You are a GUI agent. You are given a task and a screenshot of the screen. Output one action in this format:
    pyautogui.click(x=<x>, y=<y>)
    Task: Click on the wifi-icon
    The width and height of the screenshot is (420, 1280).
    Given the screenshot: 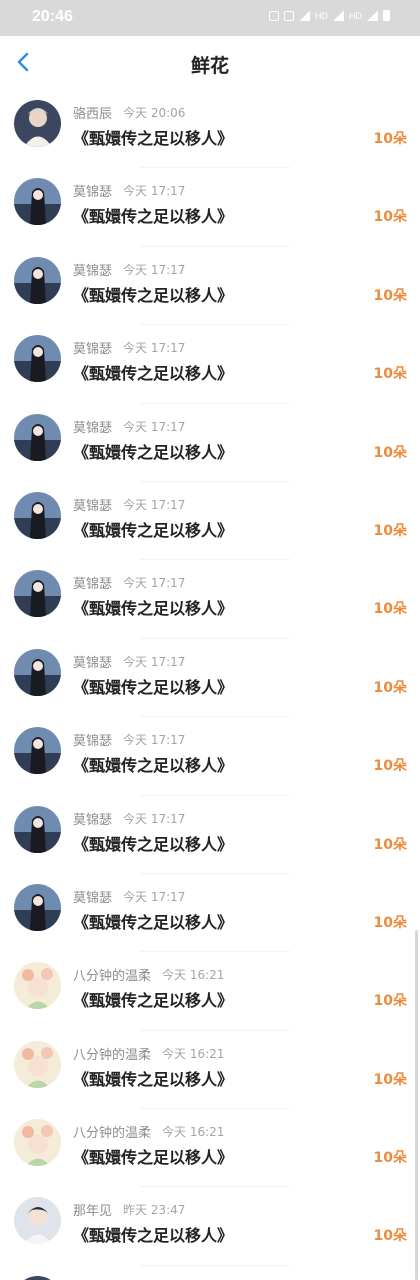 What is the action you would take?
    pyautogui.click(x=304, y=15)
    